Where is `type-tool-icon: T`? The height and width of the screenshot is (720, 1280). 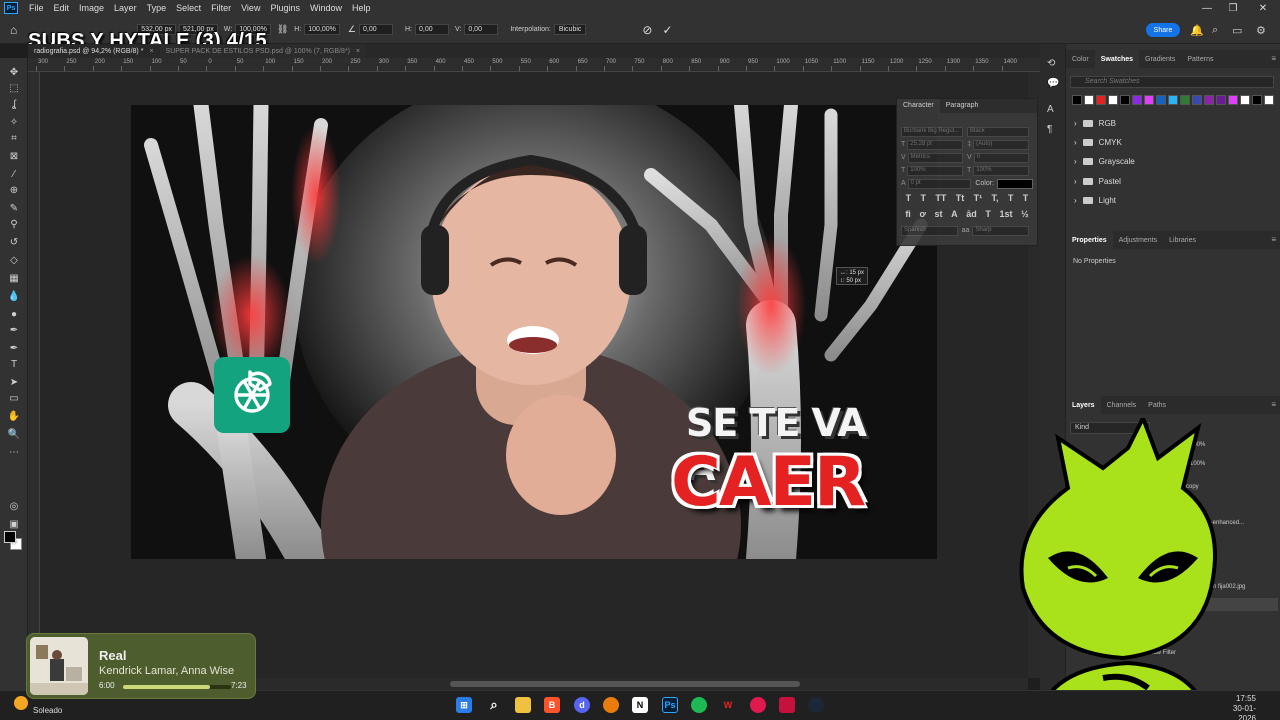 type-tool-icon: T is located at coordinates (14, 364).